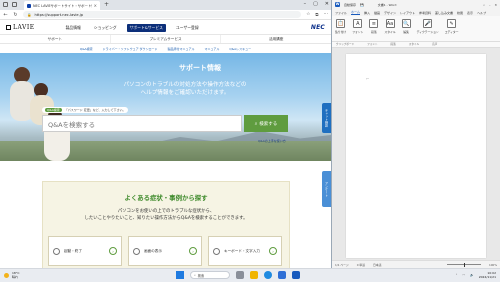 Image resolution: width=500 pixels, height=282 pixels. Describe the element at coordinates (326, 118) in the screenshot. I see `chat-side-tab: チャット相談` at that location.